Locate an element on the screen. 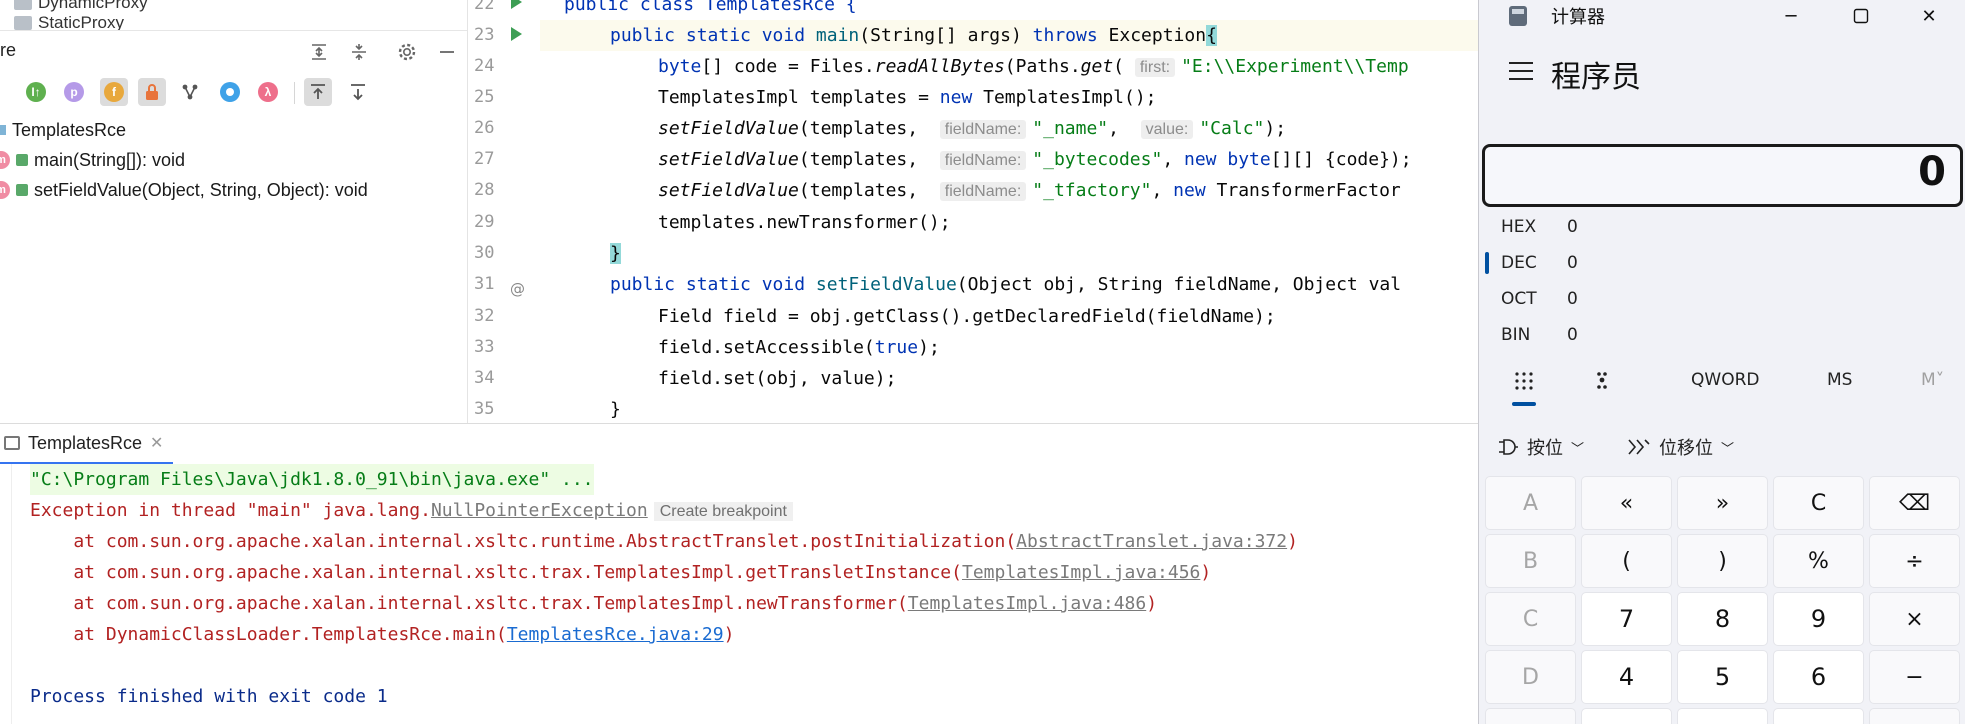  line-number: 33 is located at coordinates (484, 347).